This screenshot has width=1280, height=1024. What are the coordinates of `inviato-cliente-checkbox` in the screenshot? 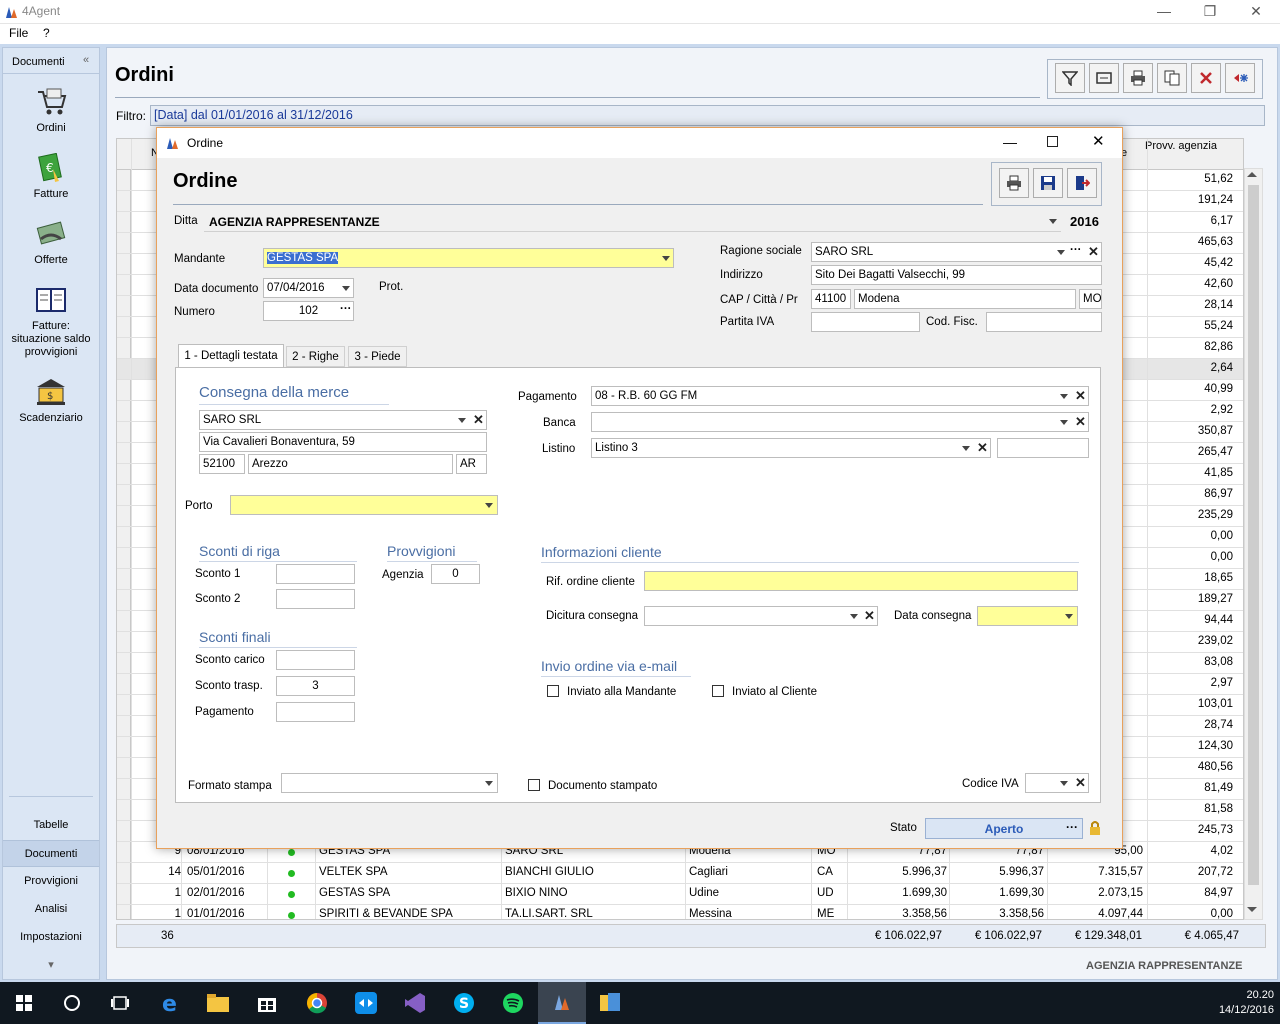 It's located at (718, 691).